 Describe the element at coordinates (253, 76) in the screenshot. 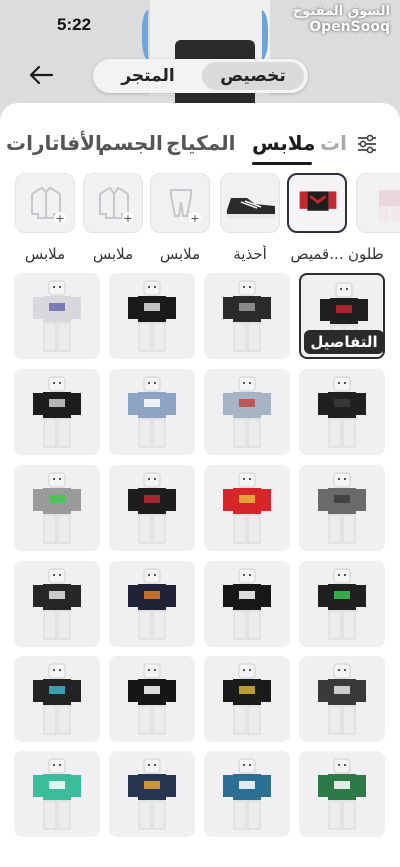

I see `segment-customize: تخصيص` at that location.